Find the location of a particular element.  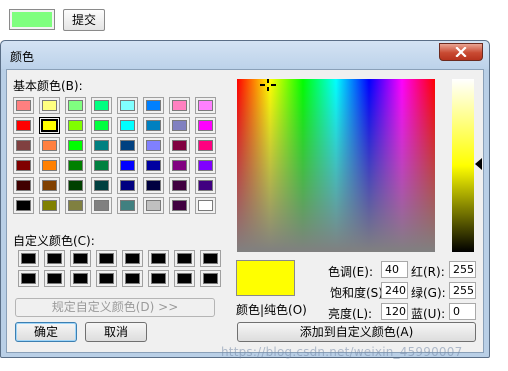

basic-color-swatch-r1-c4 is located at coordinates (127, 125).